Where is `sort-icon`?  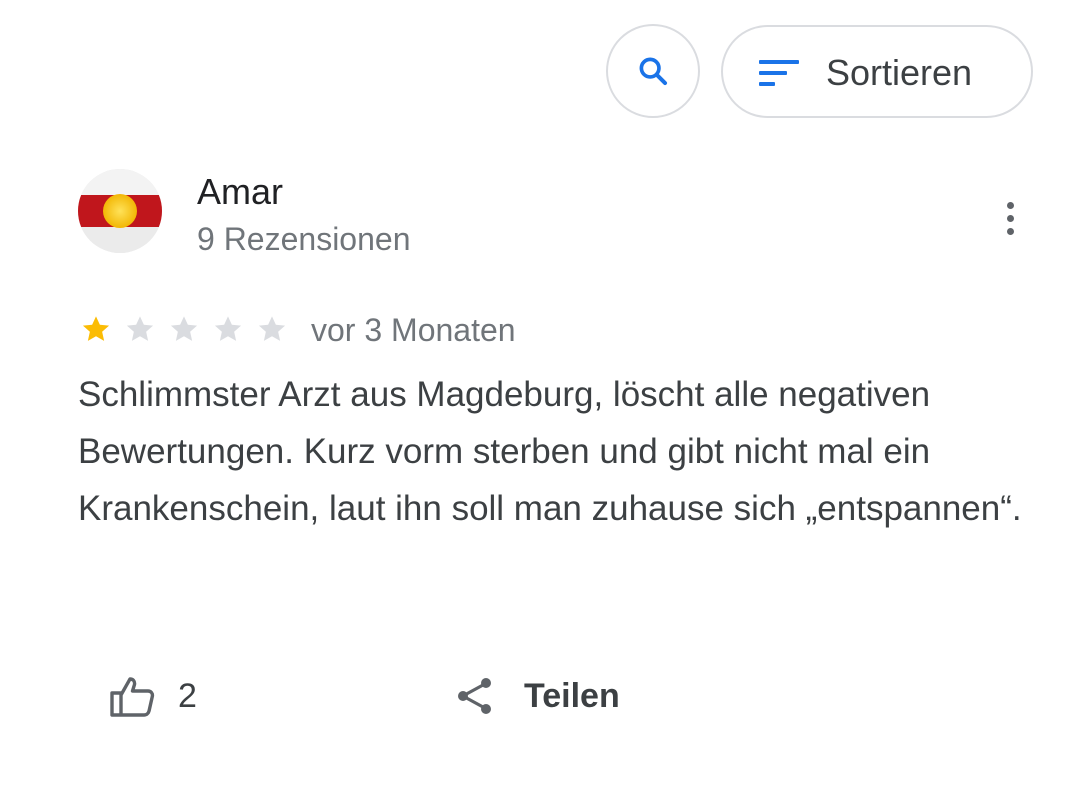
sort-icon is located at coordinates (779, 73).